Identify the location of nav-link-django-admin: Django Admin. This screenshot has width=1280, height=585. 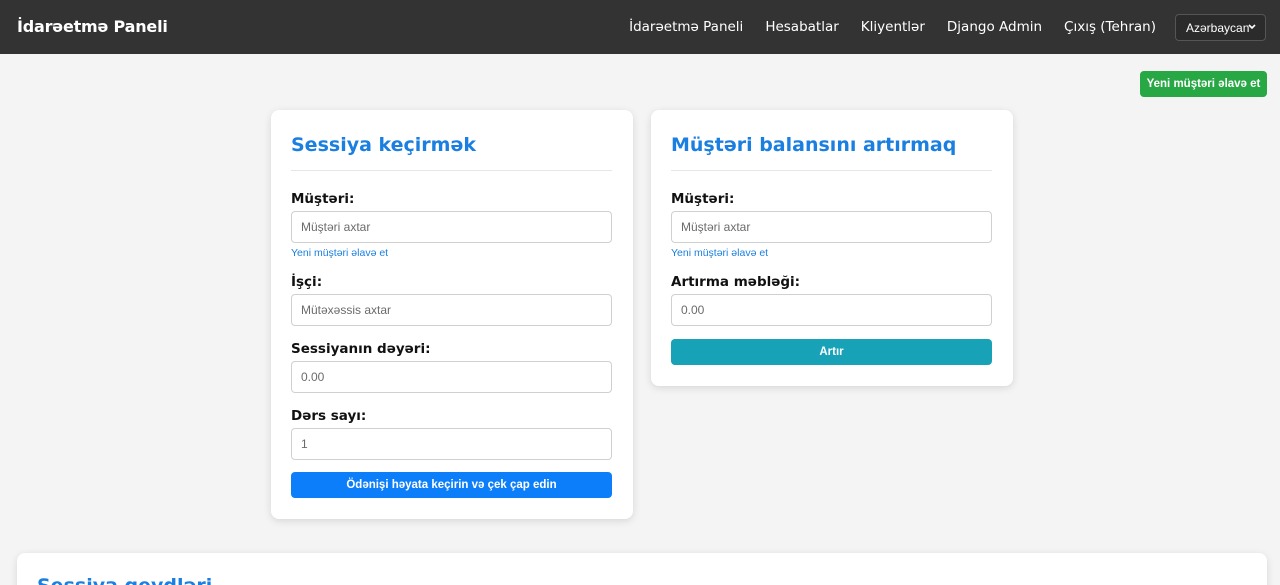
(994, 27).